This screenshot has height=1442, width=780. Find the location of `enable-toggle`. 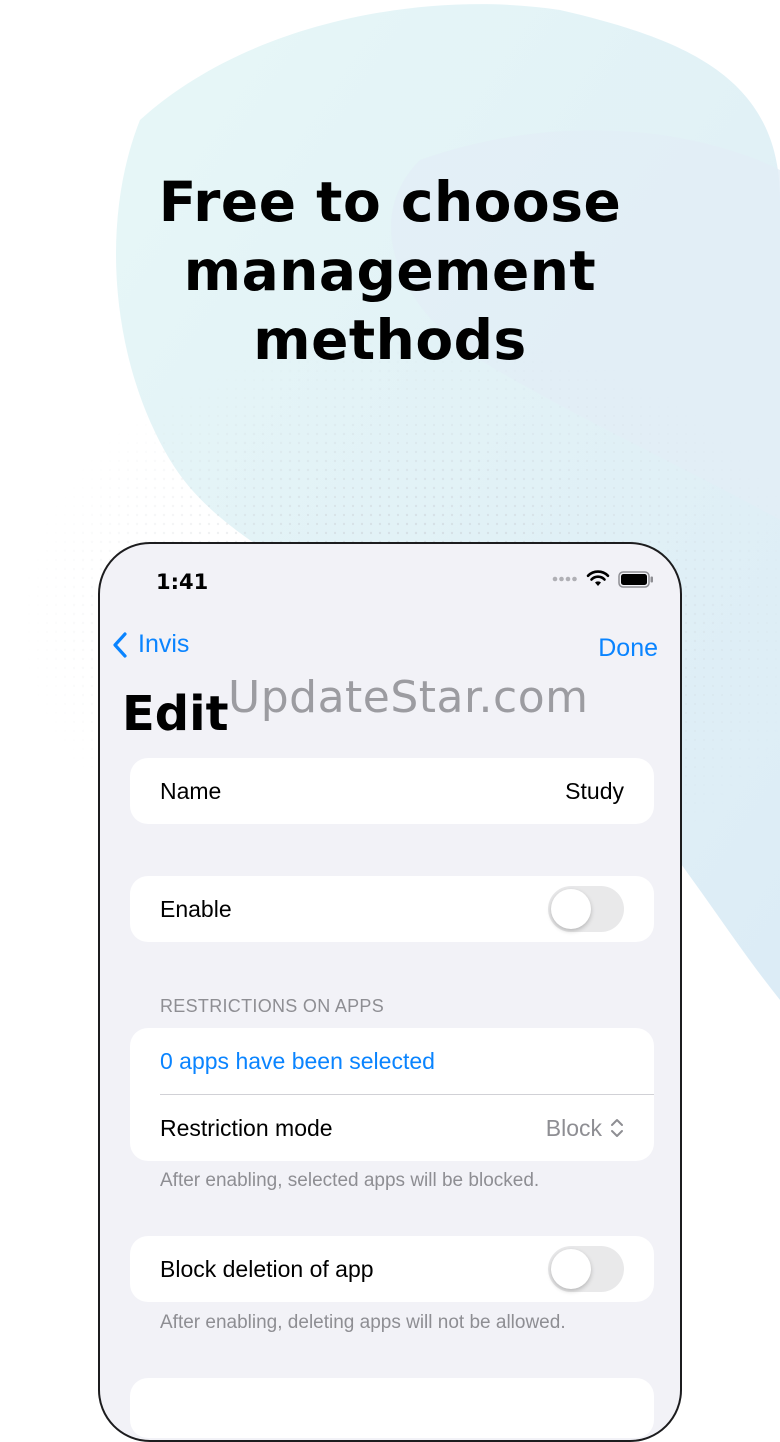

enable-toggle is located at coordinates (586, 909).